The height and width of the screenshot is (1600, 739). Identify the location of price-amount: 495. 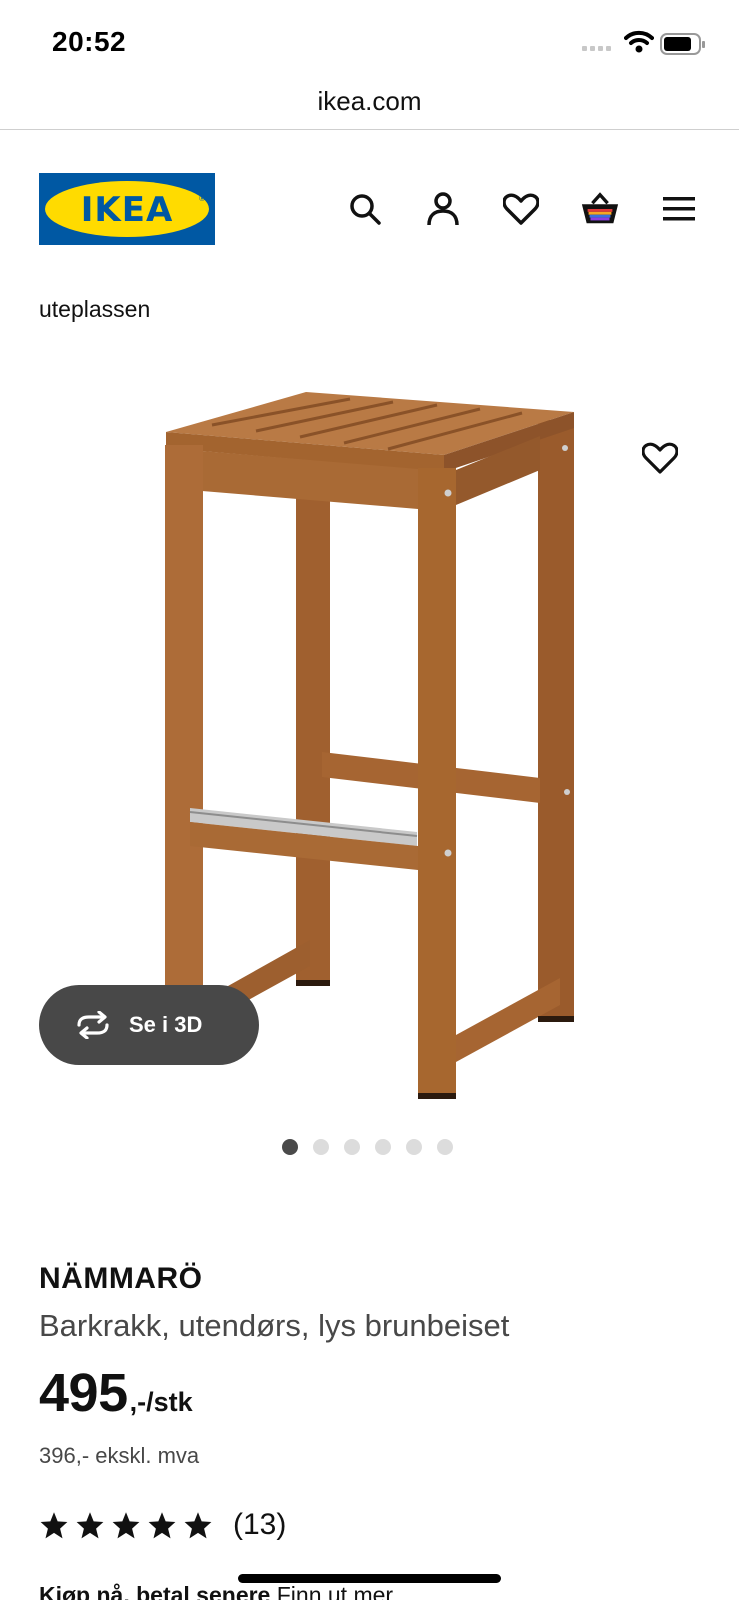
(83, 1393).